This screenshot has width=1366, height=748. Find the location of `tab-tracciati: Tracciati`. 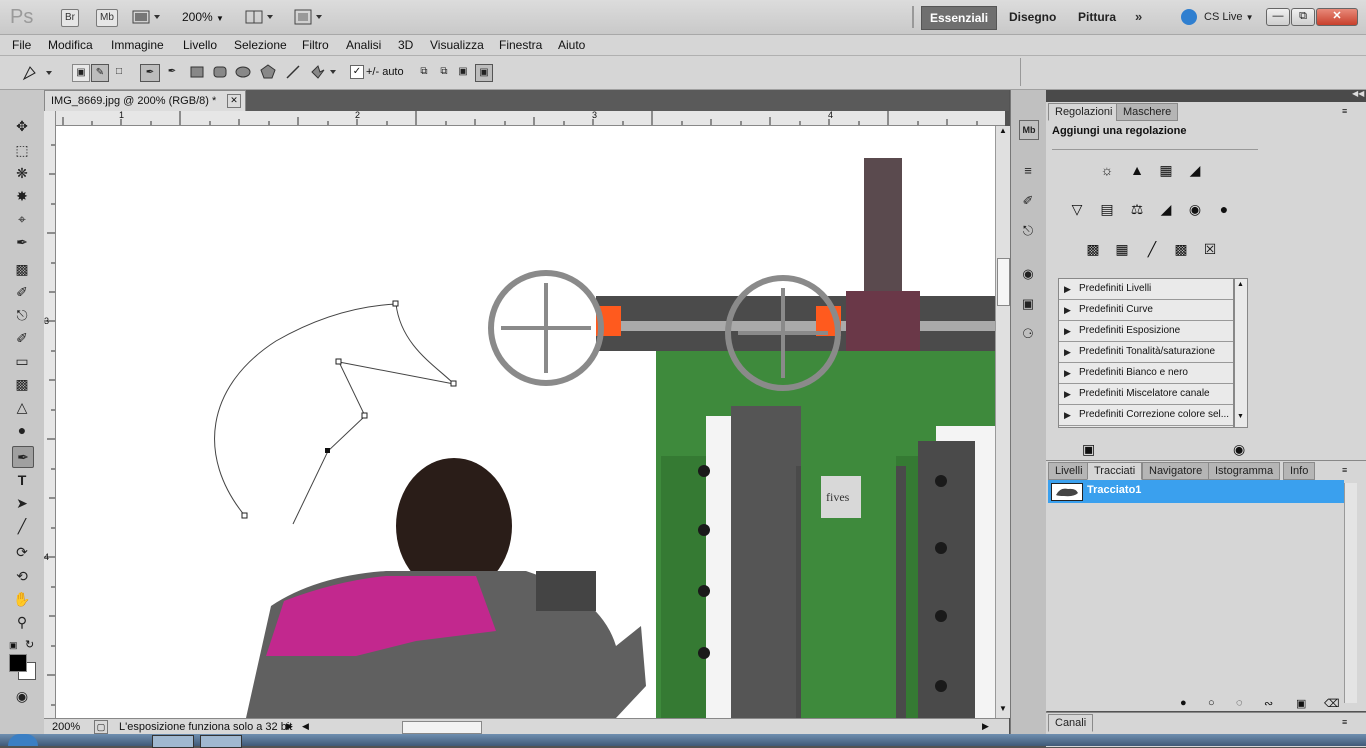

tab-tracciati: Tracciati is located at coordinates (1115, 471).